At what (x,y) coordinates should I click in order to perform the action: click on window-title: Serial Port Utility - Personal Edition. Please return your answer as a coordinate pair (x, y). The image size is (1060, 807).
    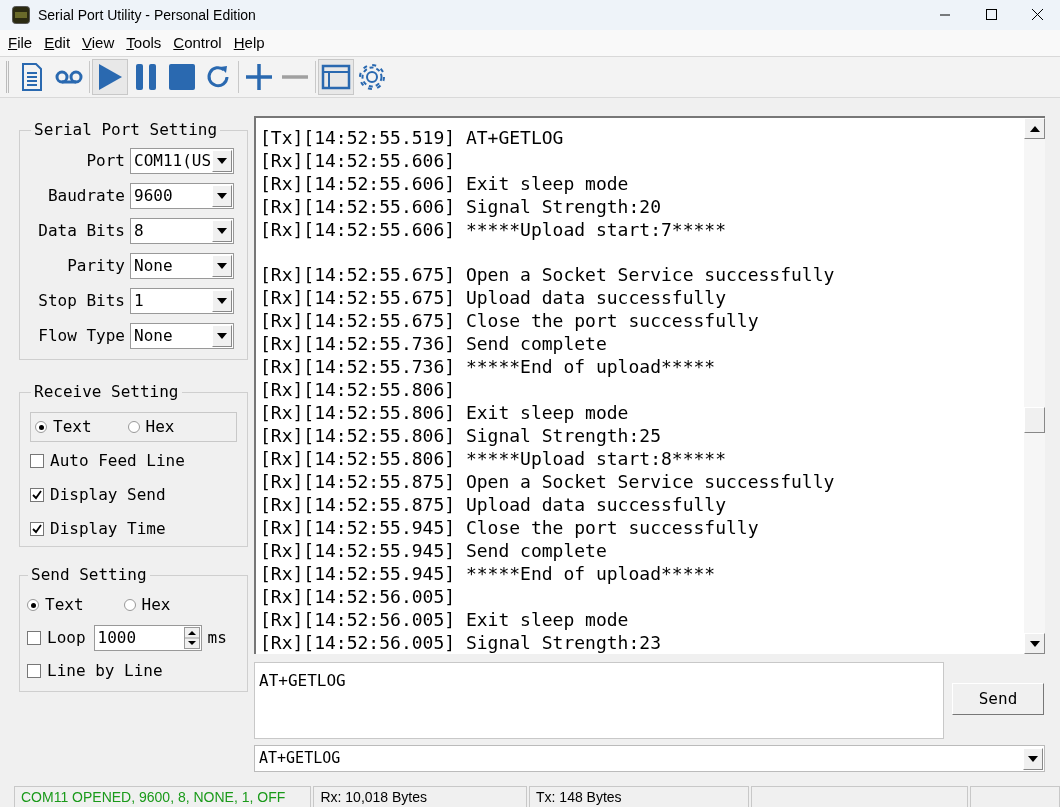
    Looking at the image, I should click on (147, 15).